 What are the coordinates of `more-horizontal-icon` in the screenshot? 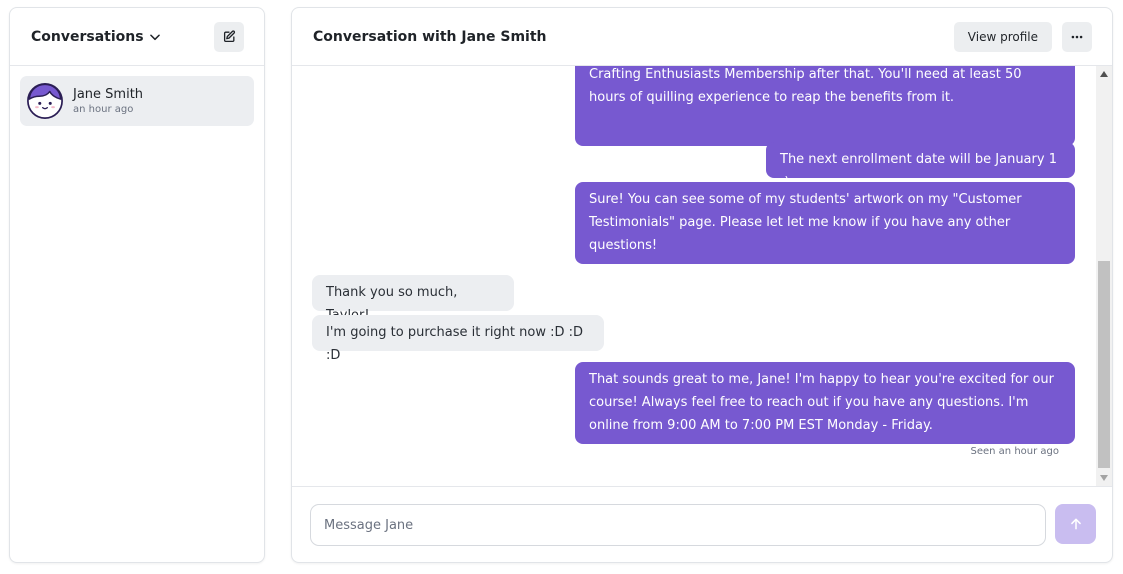 It's located at (1077, 36).